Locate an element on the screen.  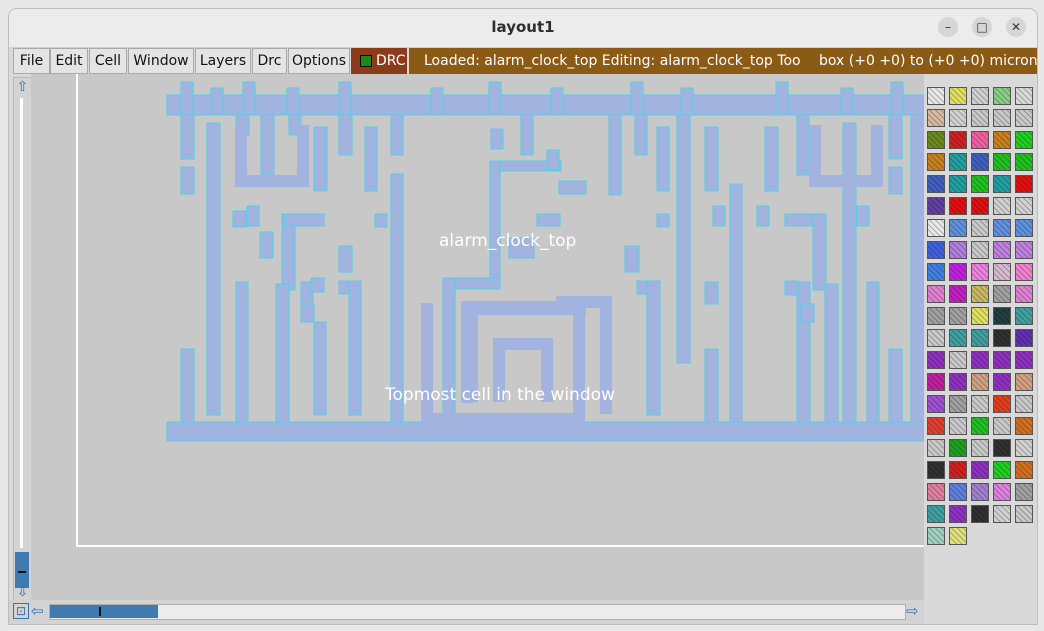
horizontal-scroll-thumb is located at coordinates (104, 611).